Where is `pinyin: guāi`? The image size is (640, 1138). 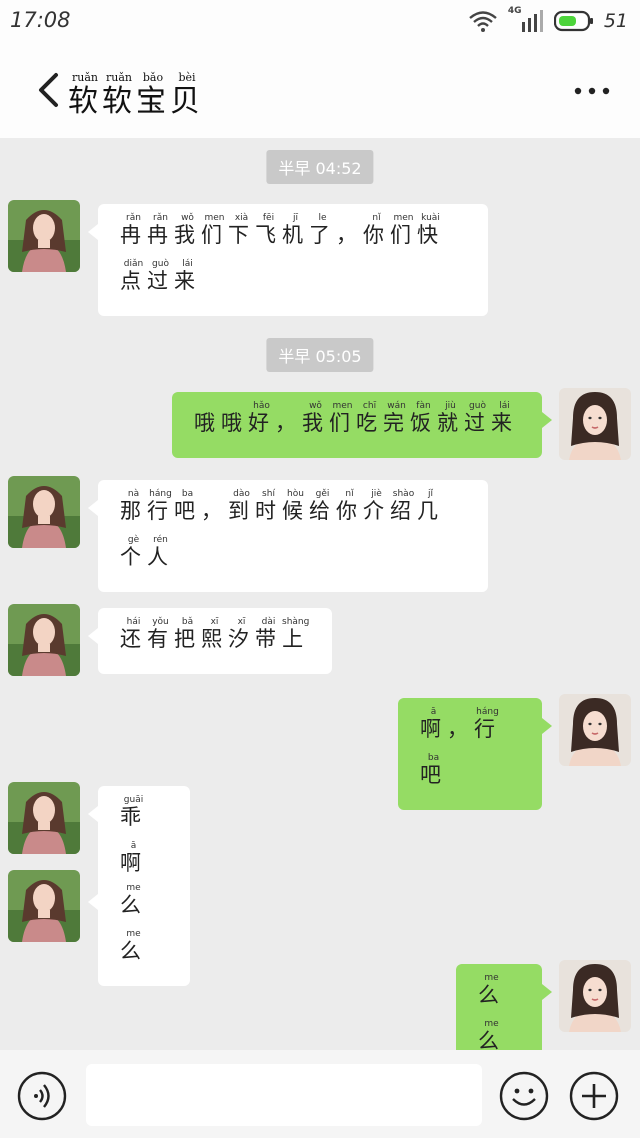
pinyin: guāi is located at coordinates (133, 800).